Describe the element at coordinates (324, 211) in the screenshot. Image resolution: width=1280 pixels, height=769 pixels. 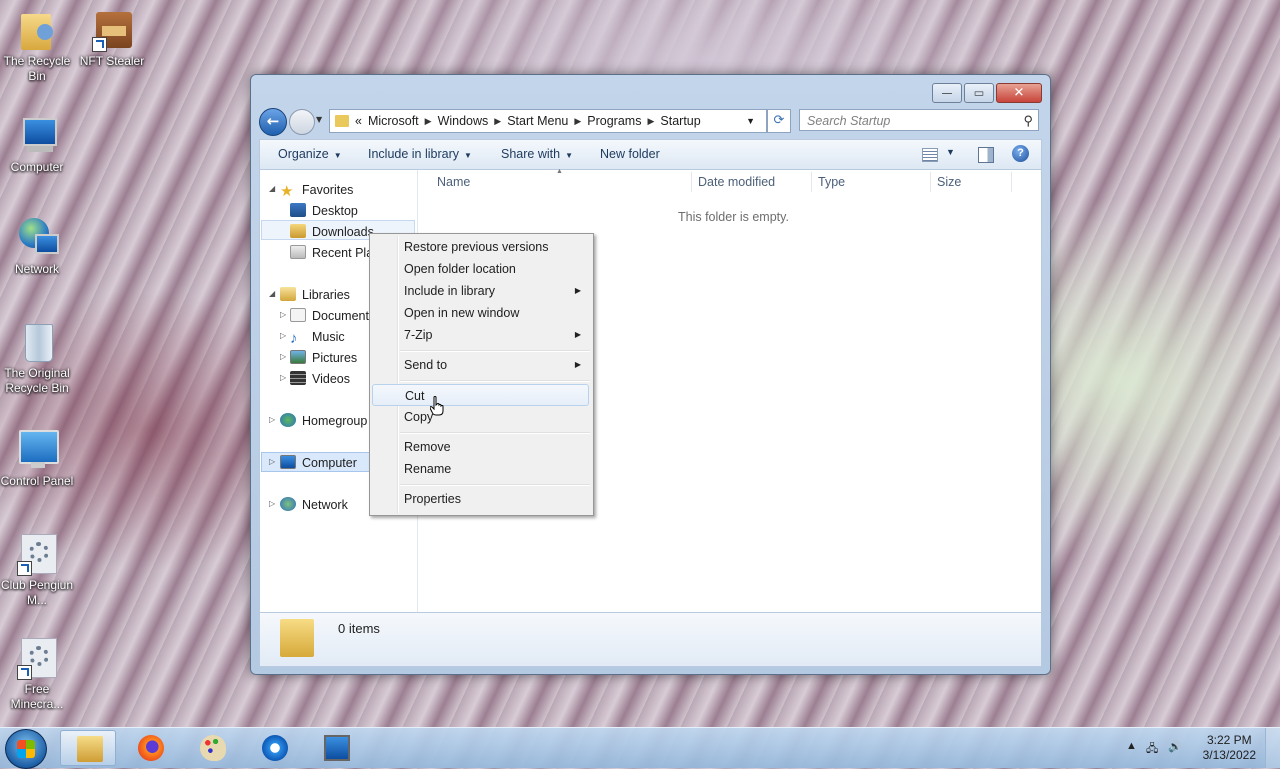
I see `nav-desktop: Desktop` at that location.